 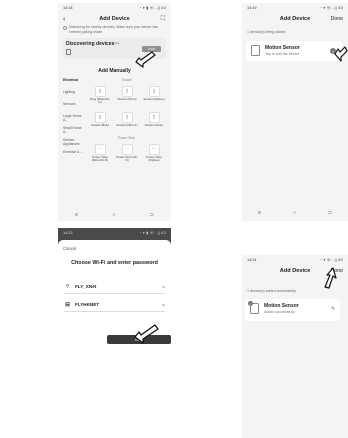 What do you see at coordinates (127, 98) in the screenshot?
I see `tile-label: Socket (Wi-Fi)` at bounding box center [127, 98].